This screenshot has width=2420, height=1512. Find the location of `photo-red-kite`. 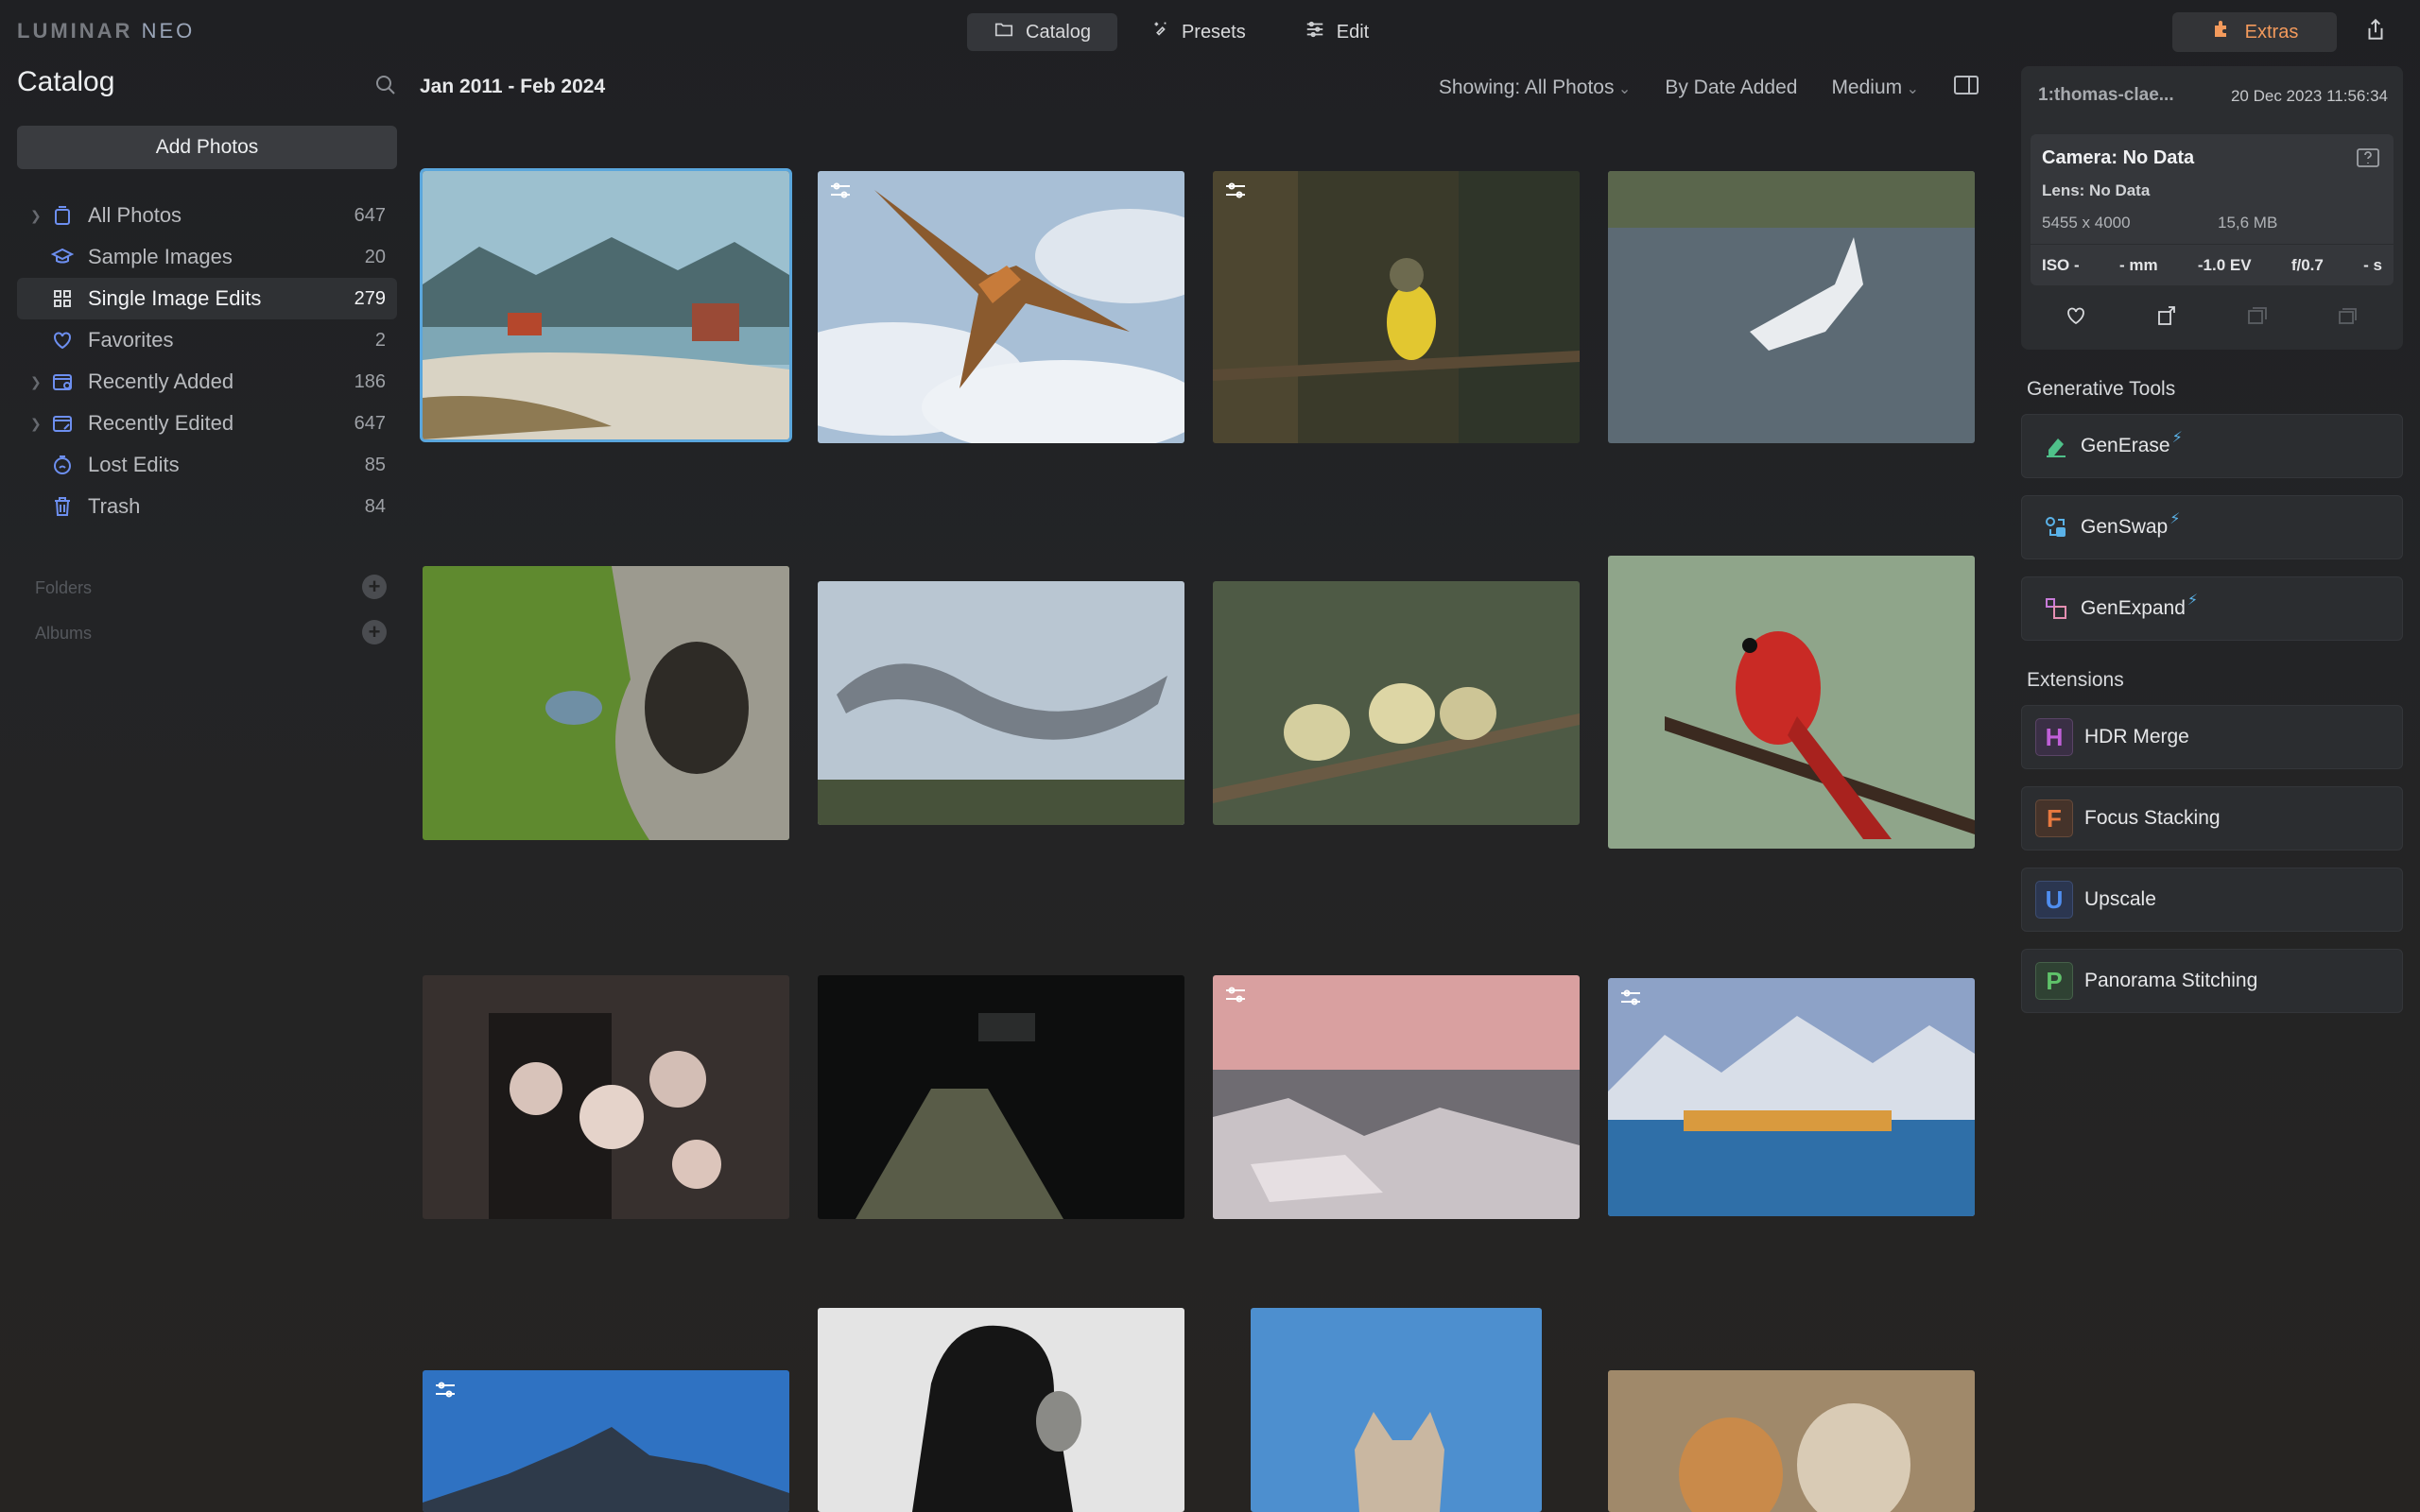

photo-red-kite is located at coordinates (1001, 307).